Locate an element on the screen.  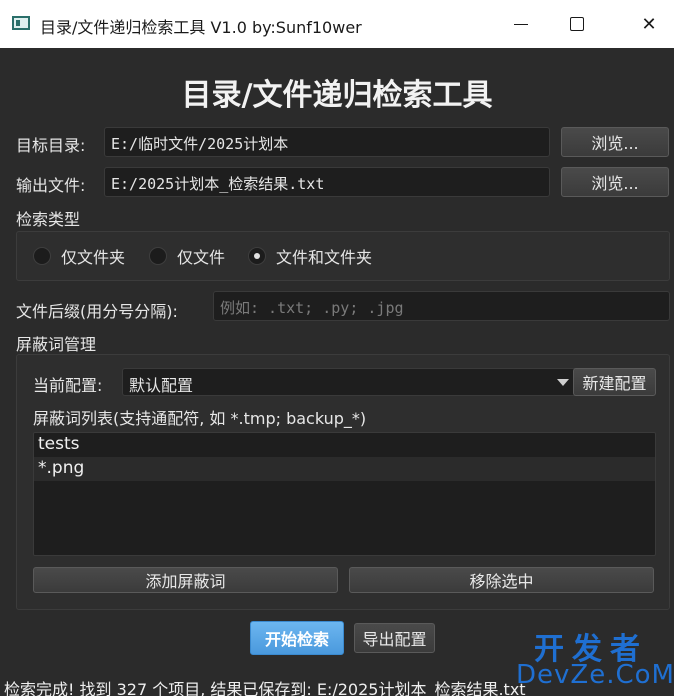
maximize-icon is located at coordinates (577, 24).